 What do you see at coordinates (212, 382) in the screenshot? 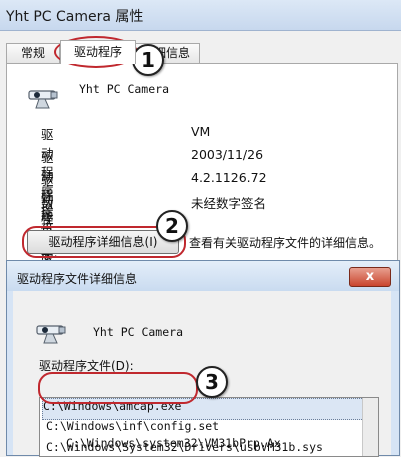
I see `annotation-badge: 3` at bounding box center [212, 382].